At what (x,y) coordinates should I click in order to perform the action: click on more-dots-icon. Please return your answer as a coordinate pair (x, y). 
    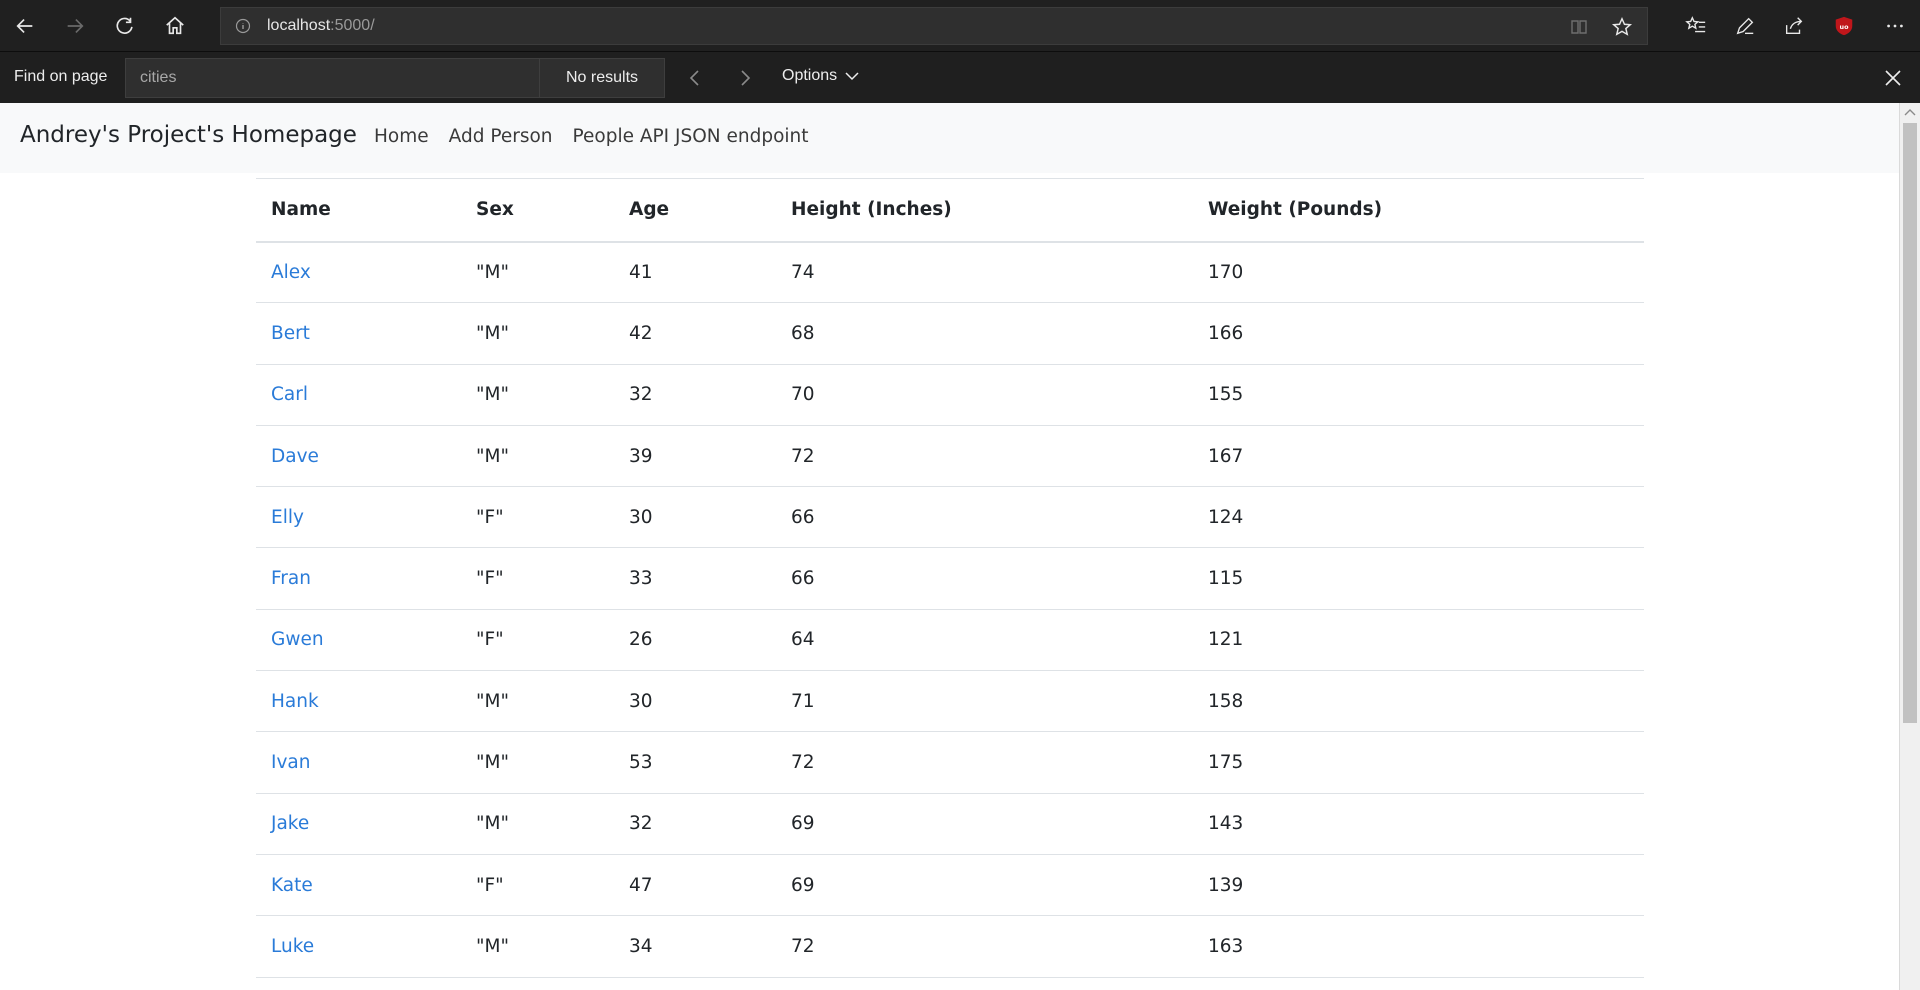
    Looking at the image, I should click on (1895, 25).